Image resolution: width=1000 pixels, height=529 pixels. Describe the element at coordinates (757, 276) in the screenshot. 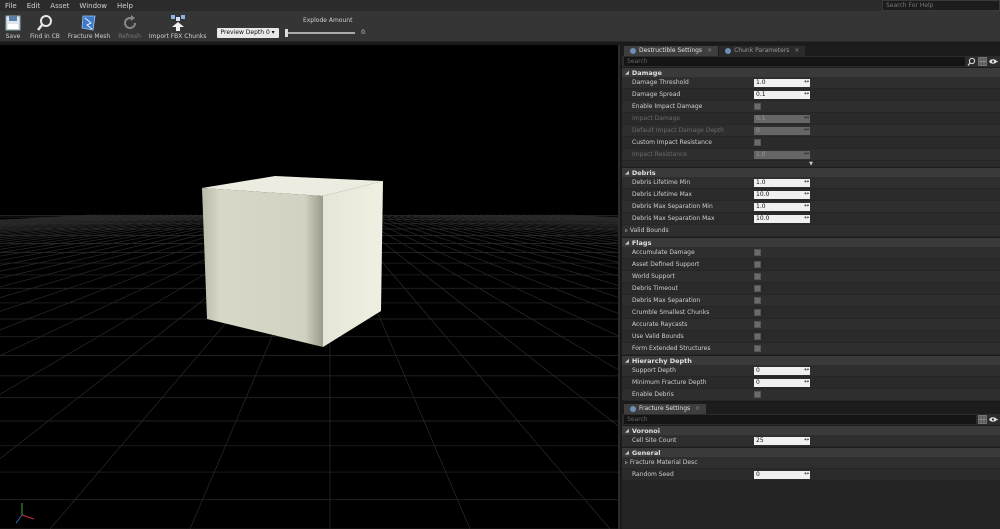

I see `checkbox-world-support` at that location.